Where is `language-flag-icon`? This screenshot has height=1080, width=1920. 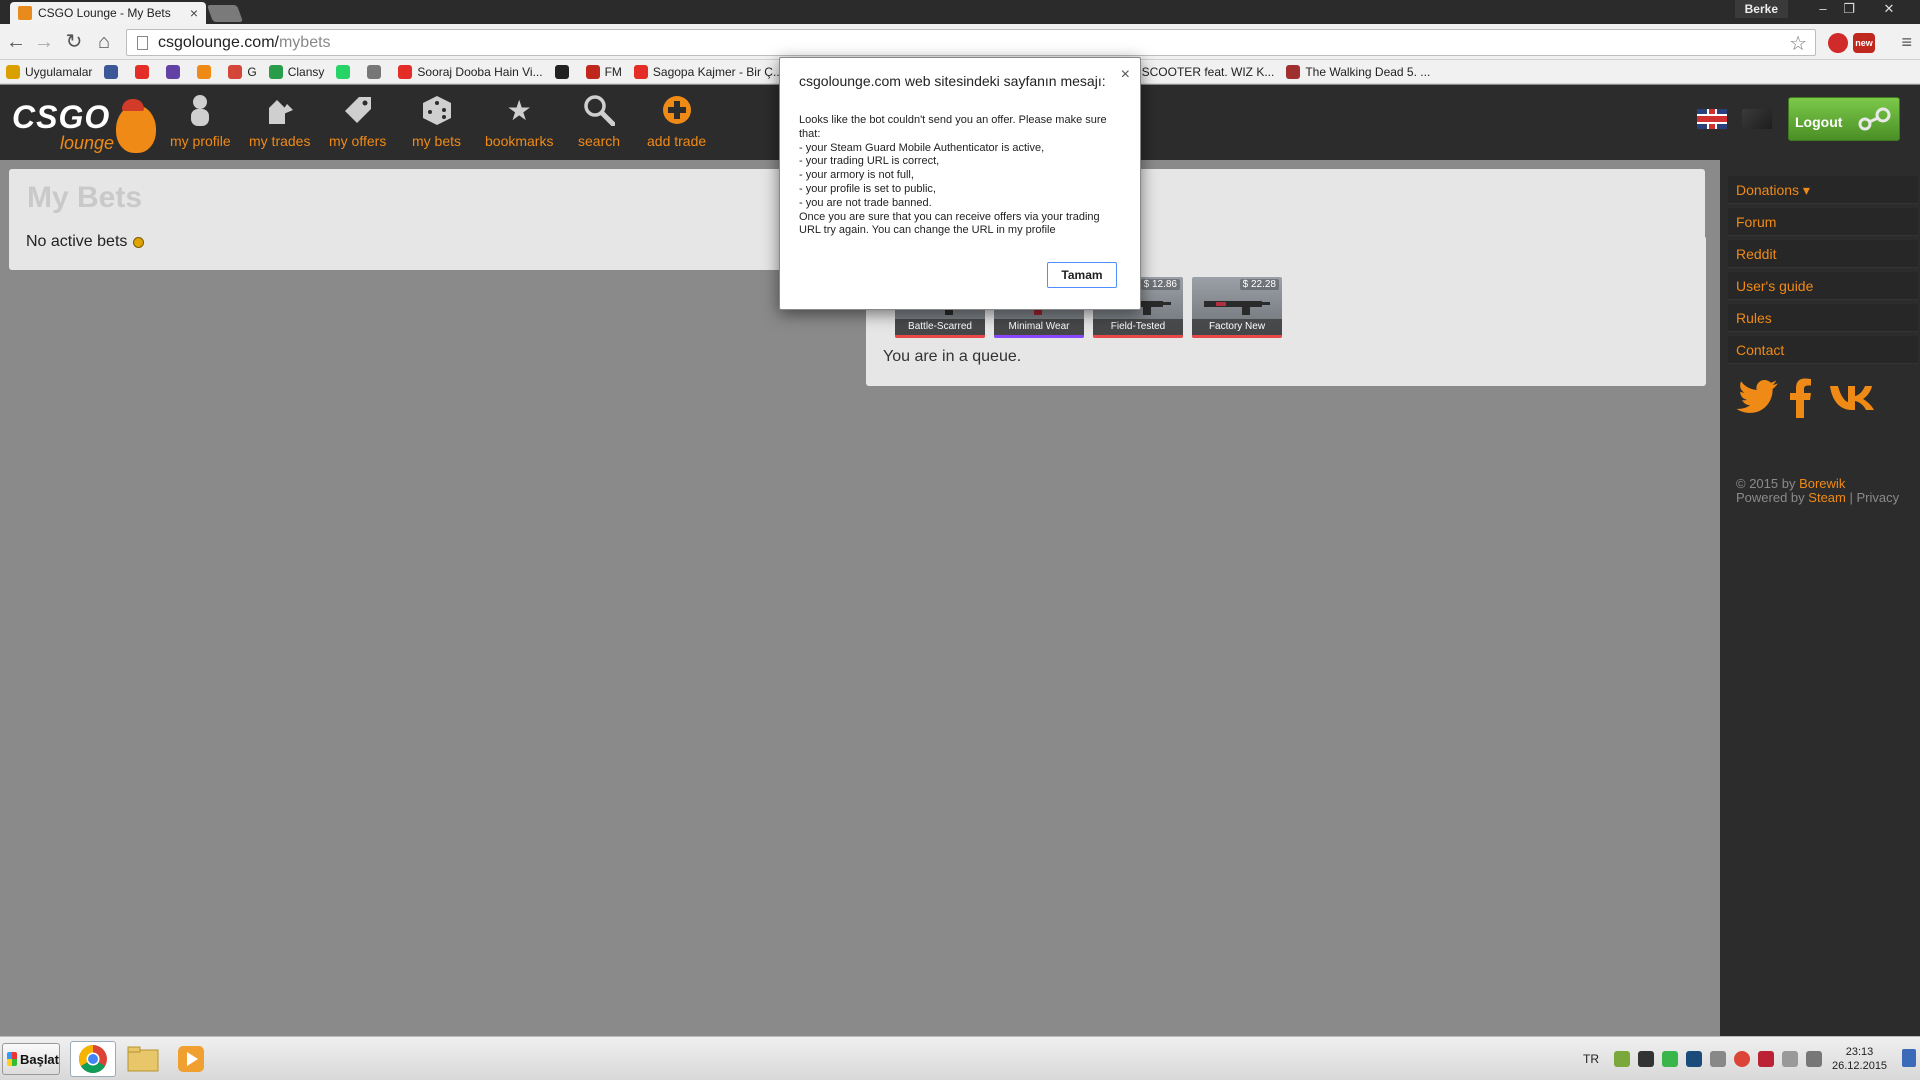
language-flag-icon is located at coordinates (1757, 119).